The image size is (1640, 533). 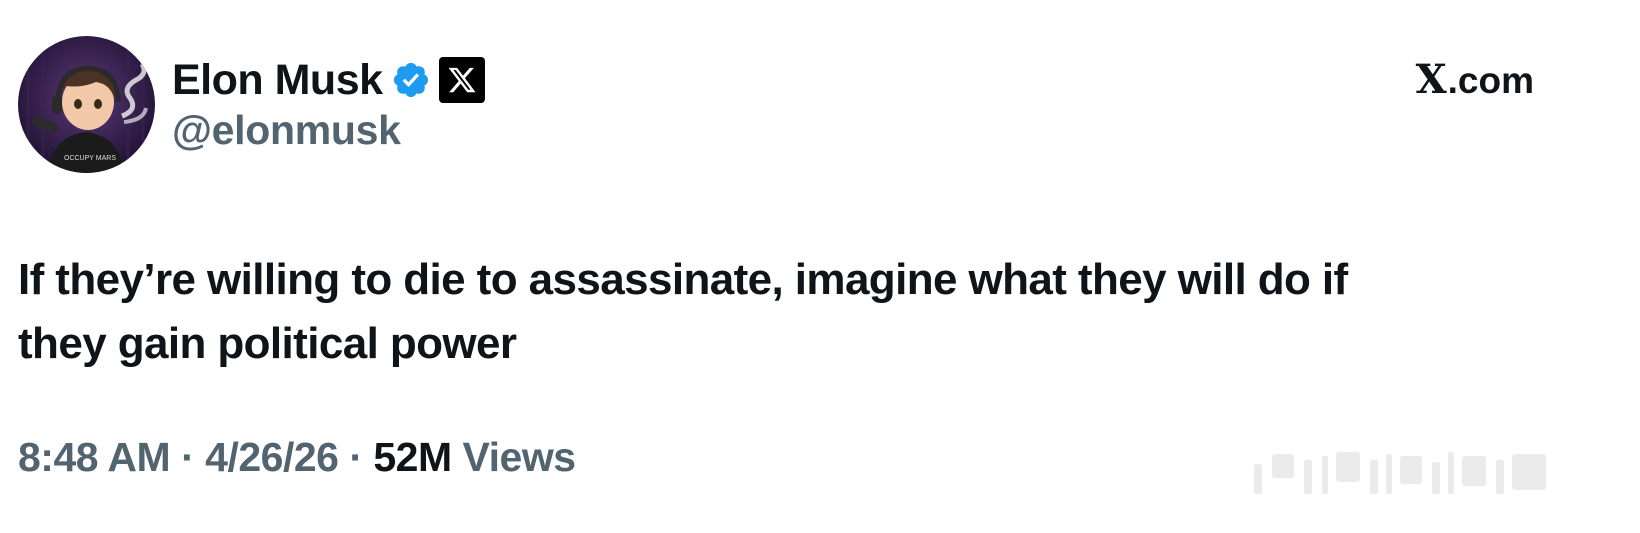 What do you see at coordinates (1400, 472) in the screenshot?
I see `corner-watermark-icon` at bounding box center [1400, 472].